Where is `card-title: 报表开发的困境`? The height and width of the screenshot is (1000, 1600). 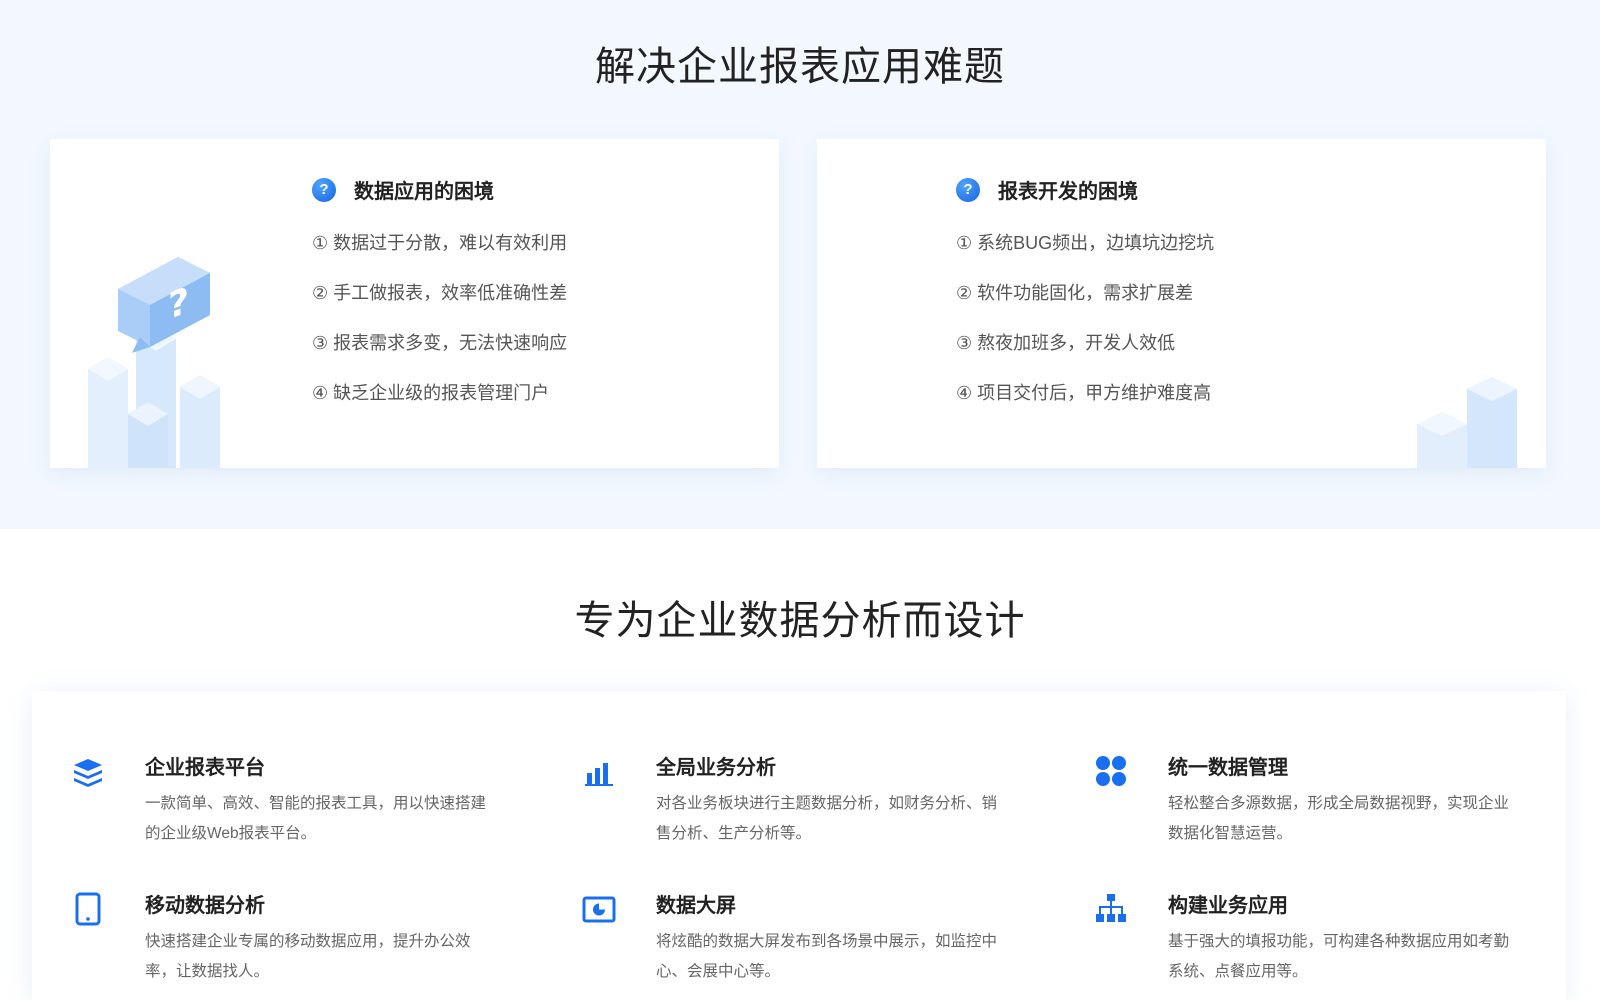 card-title: 报表开发的困境 is located at coordinates (1068, 192).